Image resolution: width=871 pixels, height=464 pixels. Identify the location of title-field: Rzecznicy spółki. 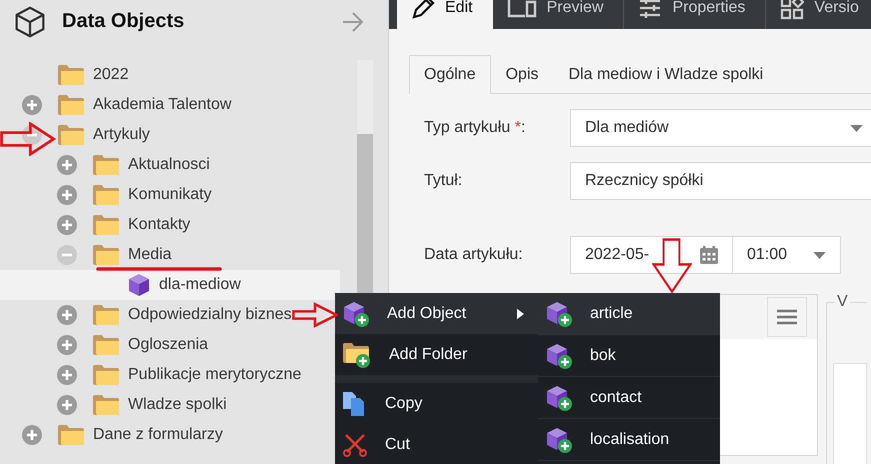
(720, 181).